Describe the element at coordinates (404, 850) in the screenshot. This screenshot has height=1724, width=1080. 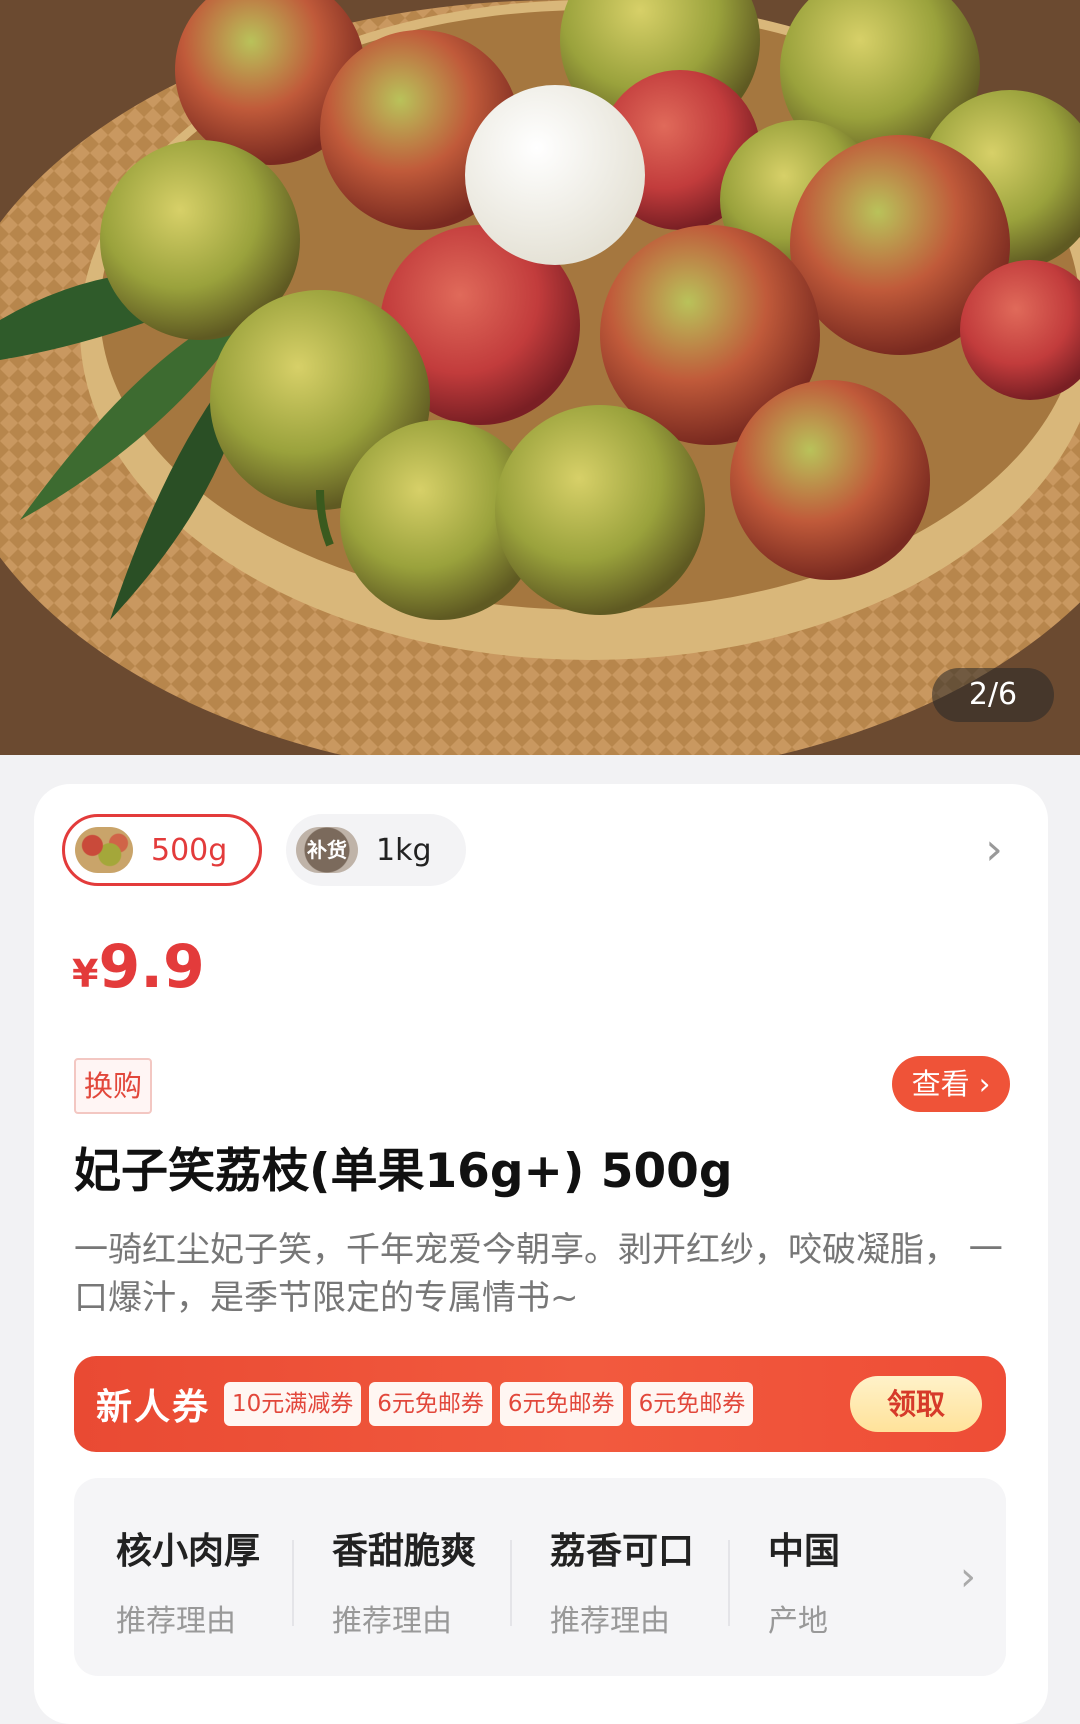
I see `spec-label: 1kg` at that location.